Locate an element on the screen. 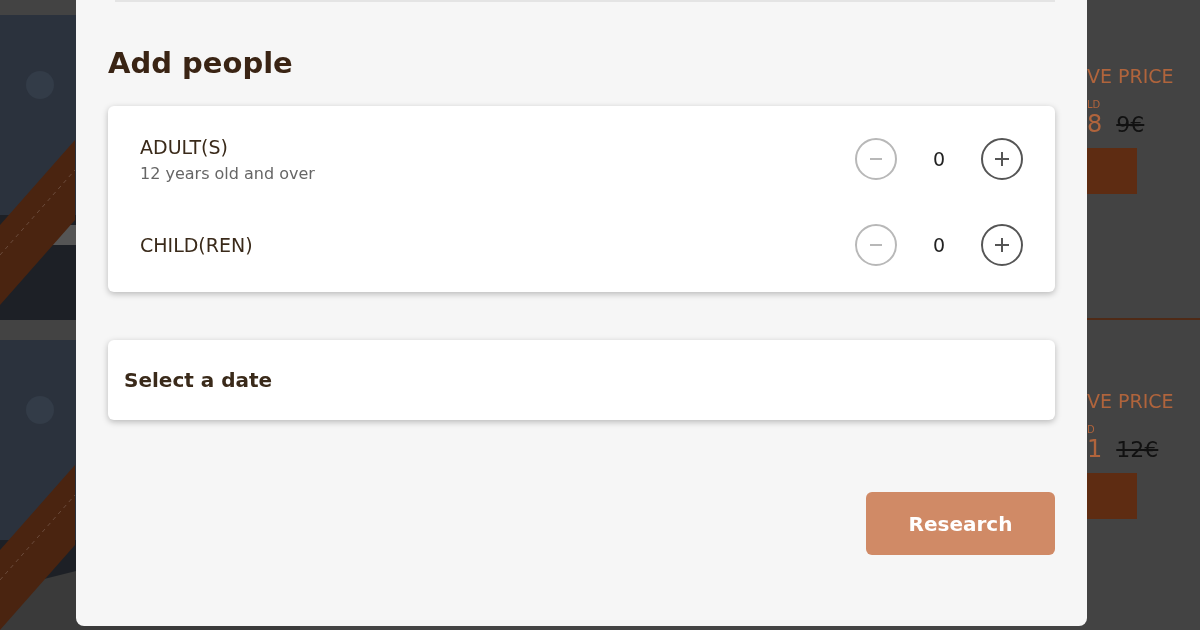 The height and width of the screenshot is (630, 1200). price-caption: LD is located at coordinates (1094, 104).